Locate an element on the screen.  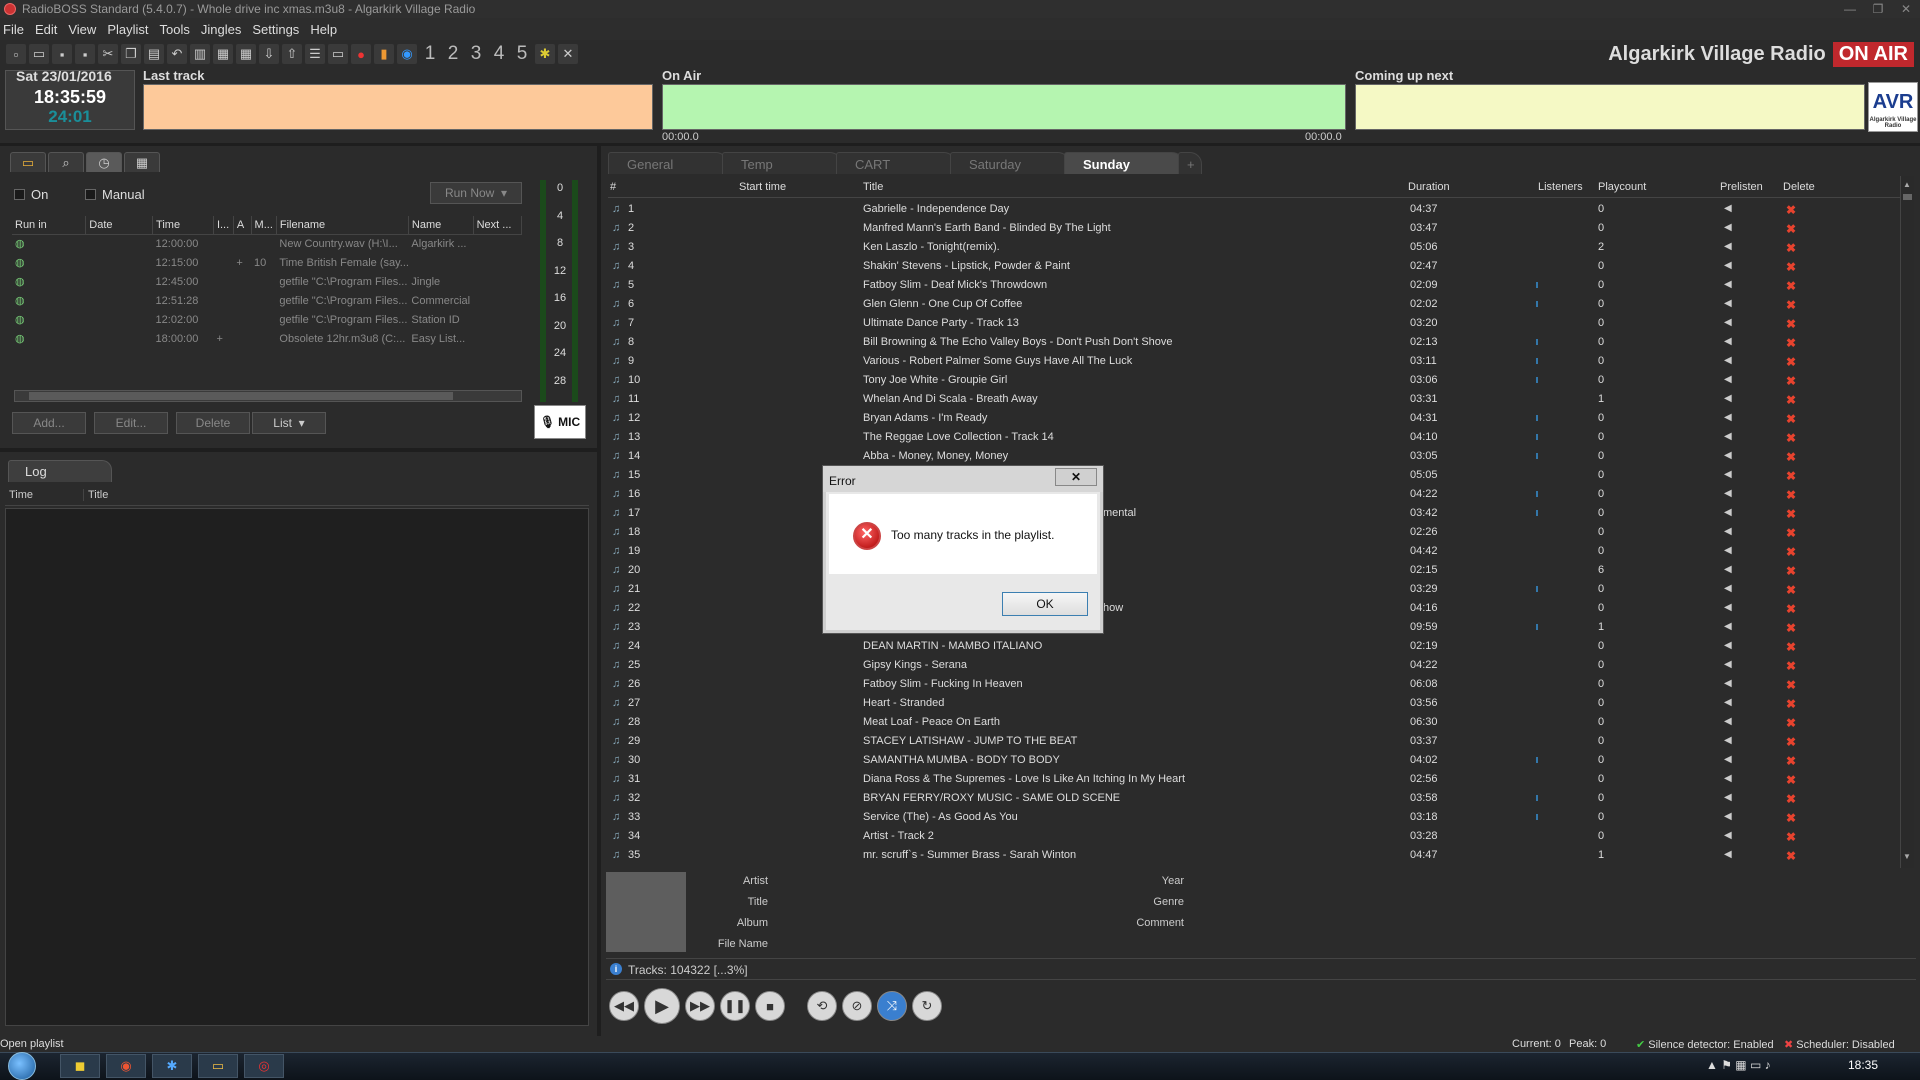
playlist-2-button: 2 is located at coordinates (453, 53).